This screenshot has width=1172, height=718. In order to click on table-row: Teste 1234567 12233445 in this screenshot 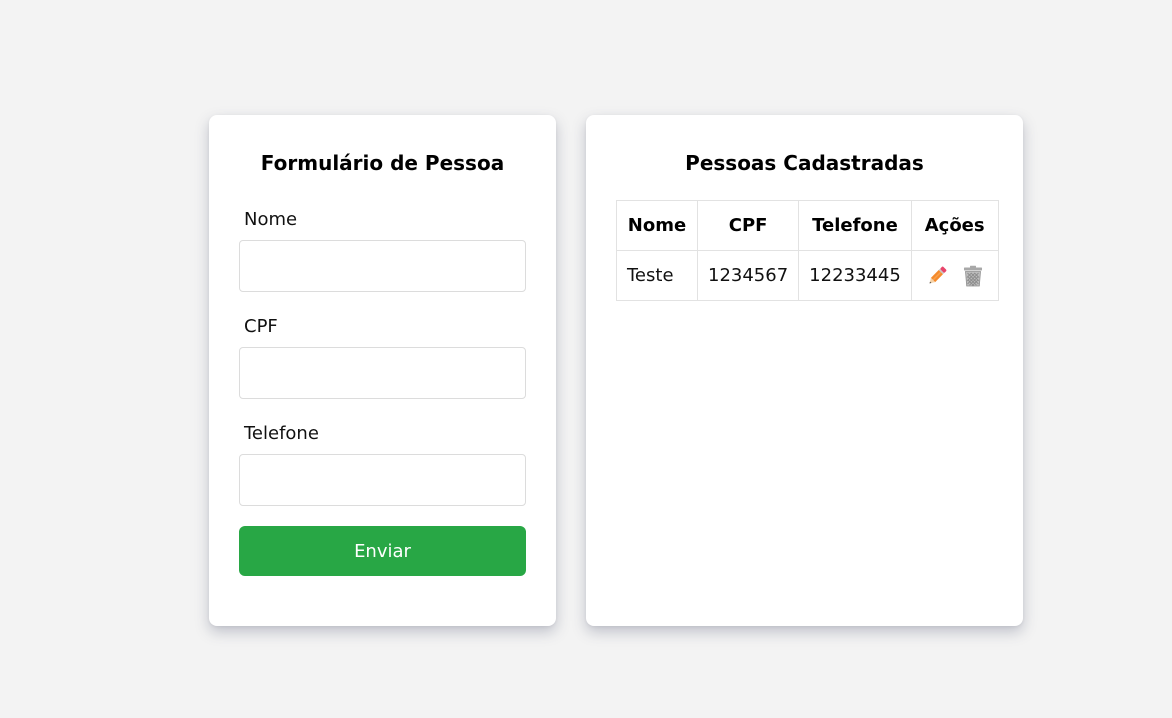, I will do `click(807, 275)`.